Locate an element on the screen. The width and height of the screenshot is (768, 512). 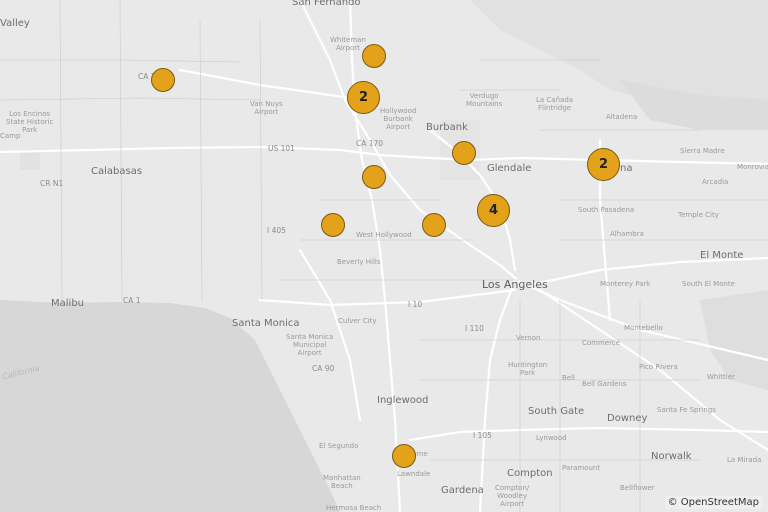
label-bellflower: Bellflower is located at coordinates (637, 488).